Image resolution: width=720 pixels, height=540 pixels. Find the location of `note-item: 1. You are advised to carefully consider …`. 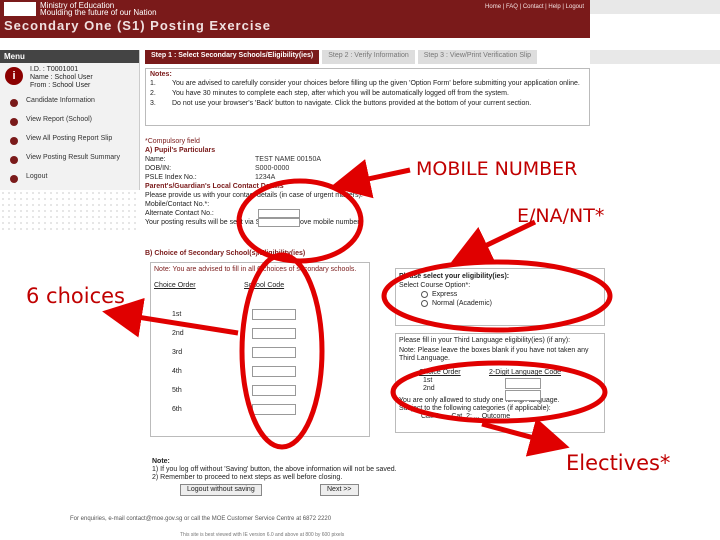

note-item: 1. You are advised to carefully consider … is located at coordinates (365, 83).